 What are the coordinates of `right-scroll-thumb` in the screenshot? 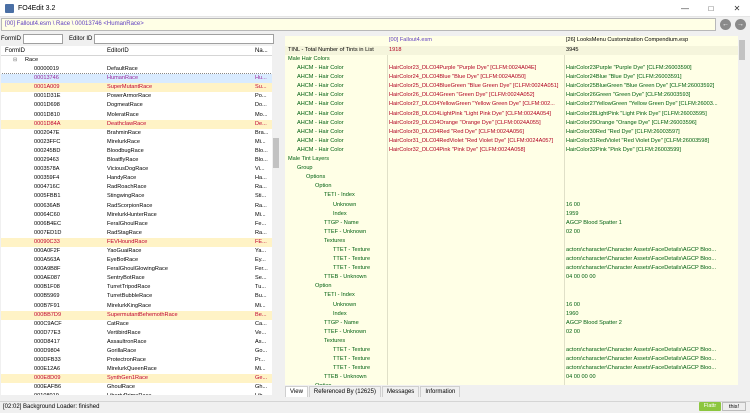 It's located at (742, 50).